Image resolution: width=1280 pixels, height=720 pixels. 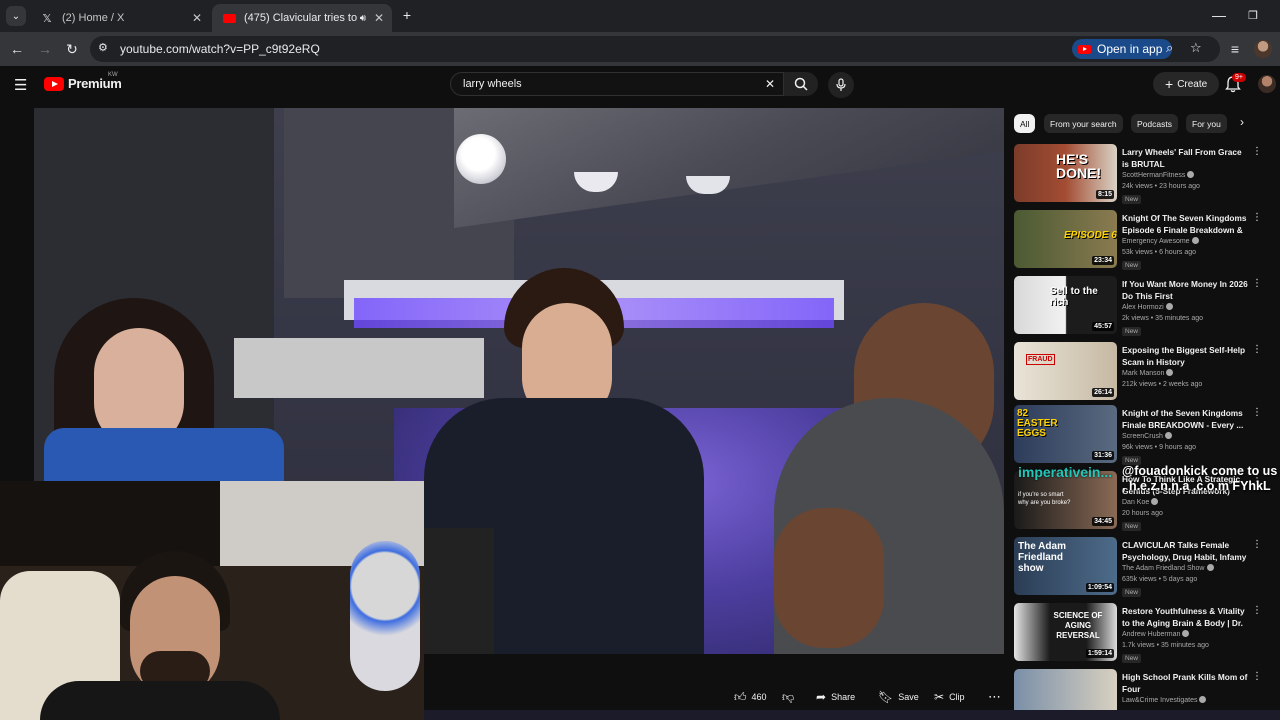 What do you see at coordinates (120, 18) in the screenshot?
I see `tab-x-home: 𝕏 (2) Home / X ✕` at bounding box center [120, 18].